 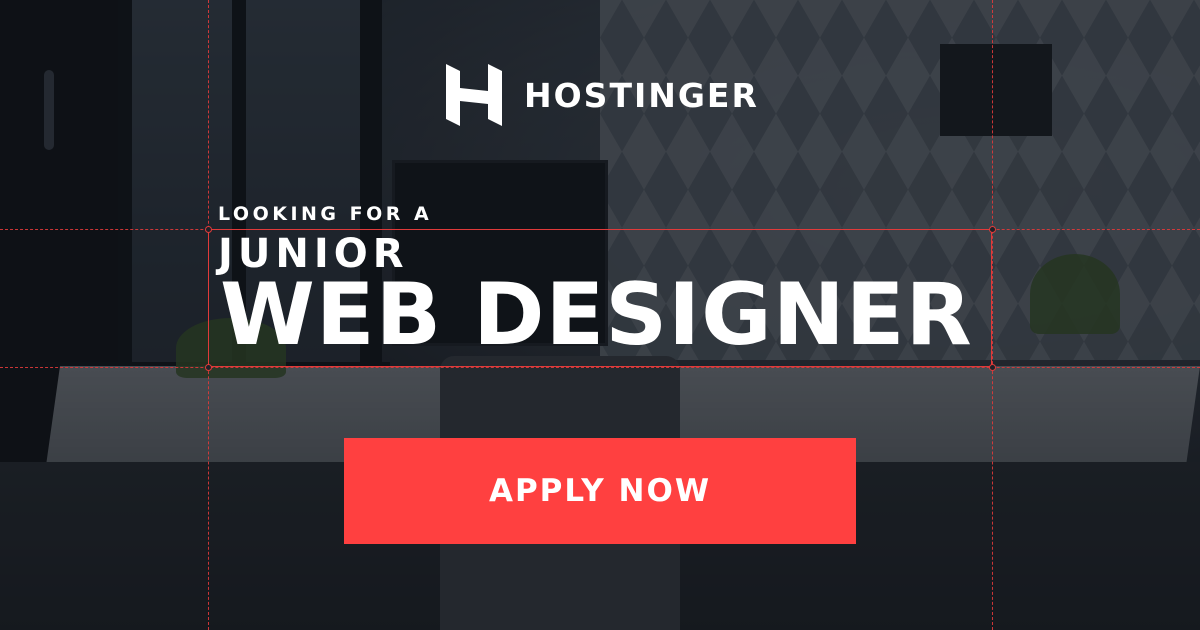 What do you see at coordinates (600, 491) in the screenshot?
I see `apply-now-button: APPLY NOW` at bounding box center [600, 491].